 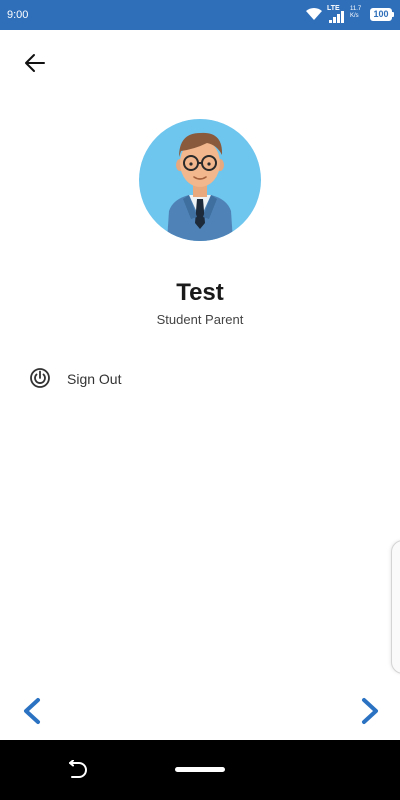 I want to click on network-speed-unit: K/s, so click(x=354, y=16).